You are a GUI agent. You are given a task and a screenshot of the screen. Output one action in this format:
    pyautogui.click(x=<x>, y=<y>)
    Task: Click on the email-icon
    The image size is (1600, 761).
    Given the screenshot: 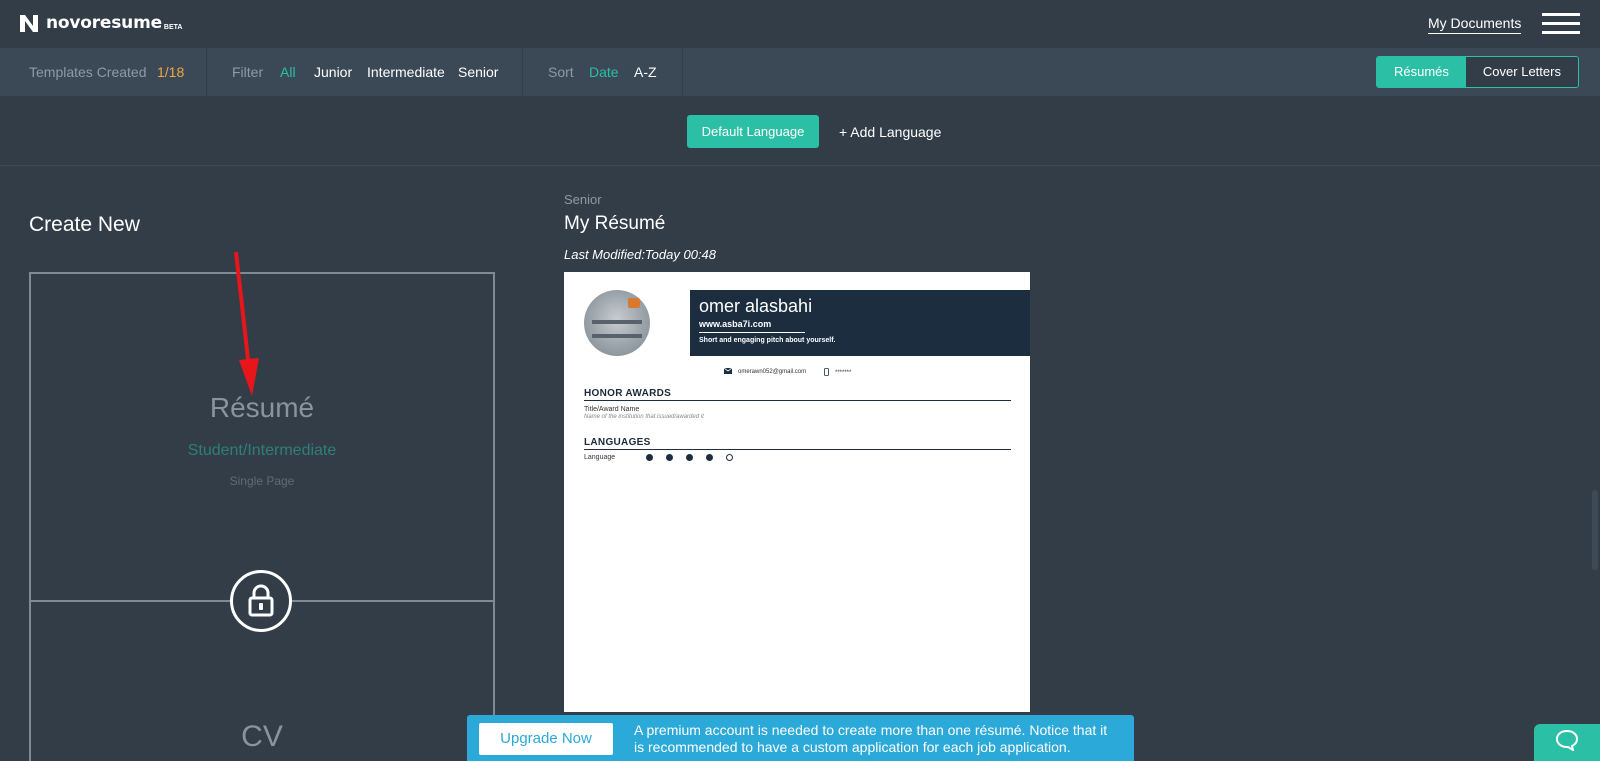 What is the action you would take?
    pyautogui.click(x=728, y=371)
    